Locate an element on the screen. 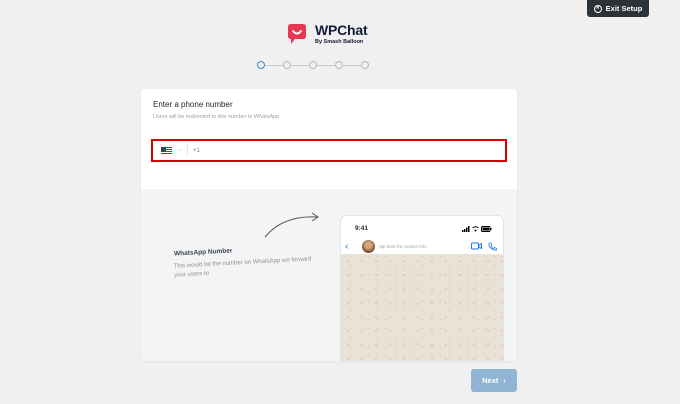  field-divider is located at coordinates (187, 150).